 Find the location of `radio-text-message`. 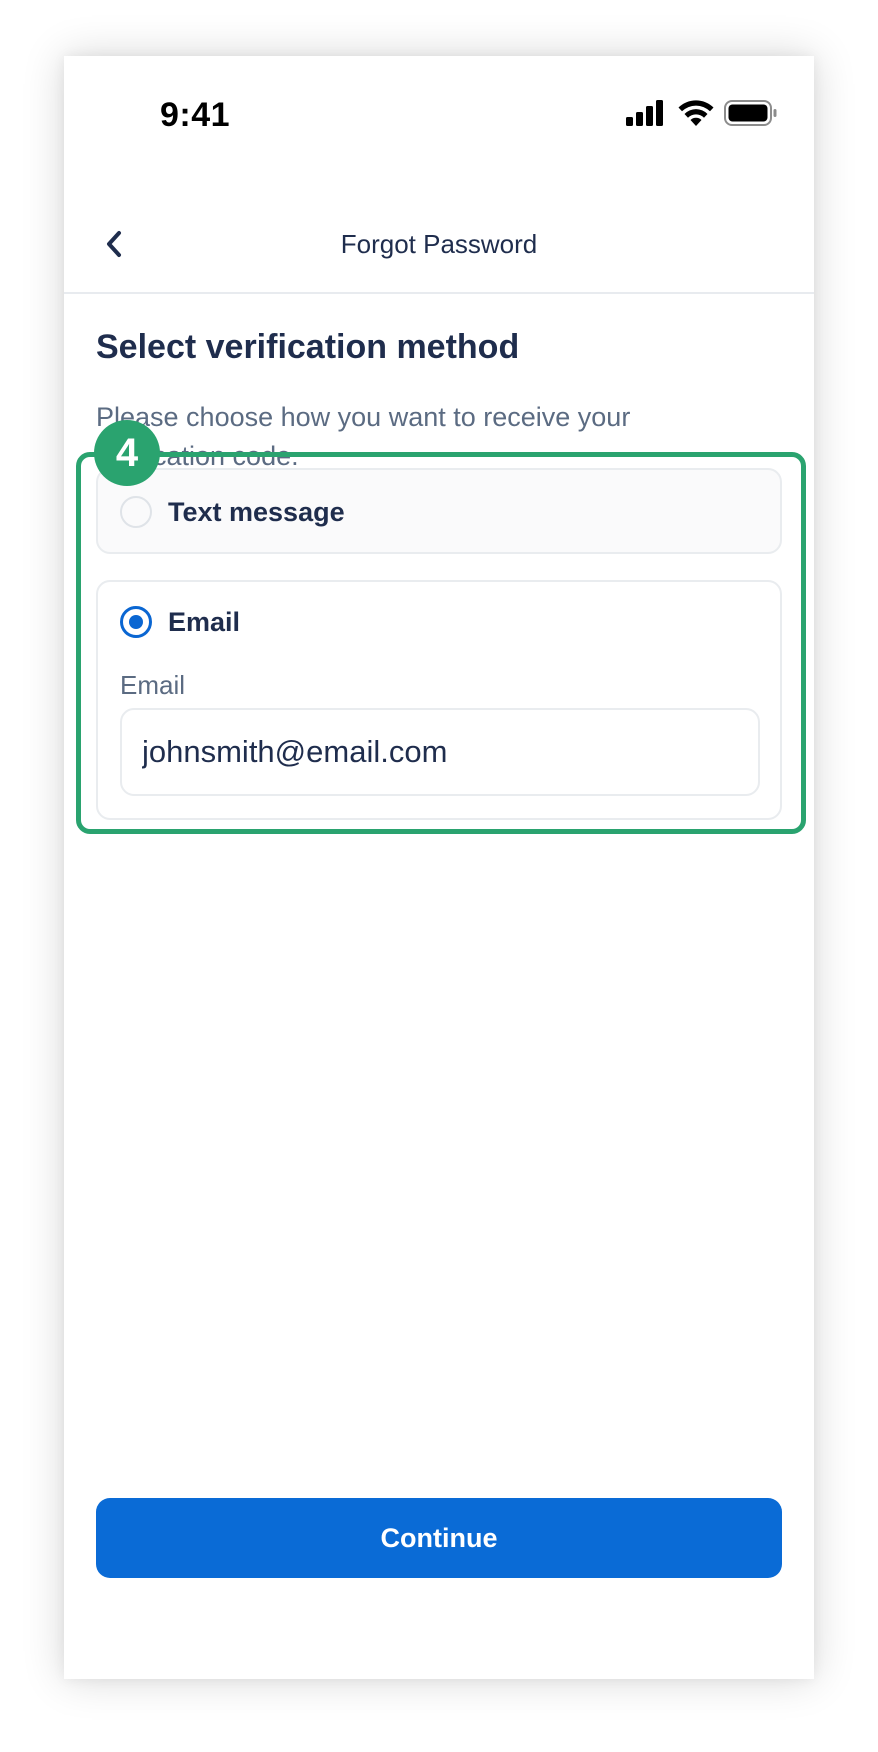

radio-text-message is located at coordinates (136, 512).